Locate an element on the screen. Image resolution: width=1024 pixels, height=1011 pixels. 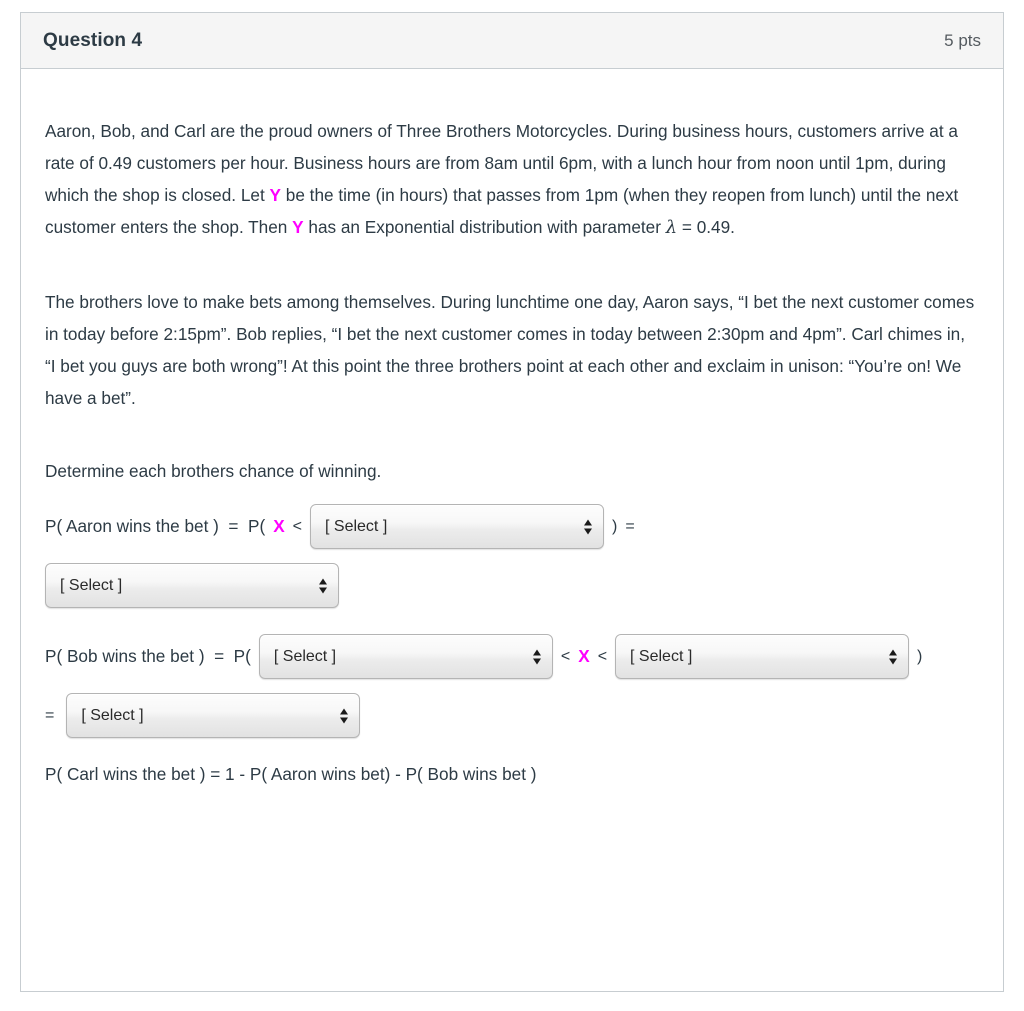
aaron-result-row: [ Select ] is located at coordinates (512, 585).